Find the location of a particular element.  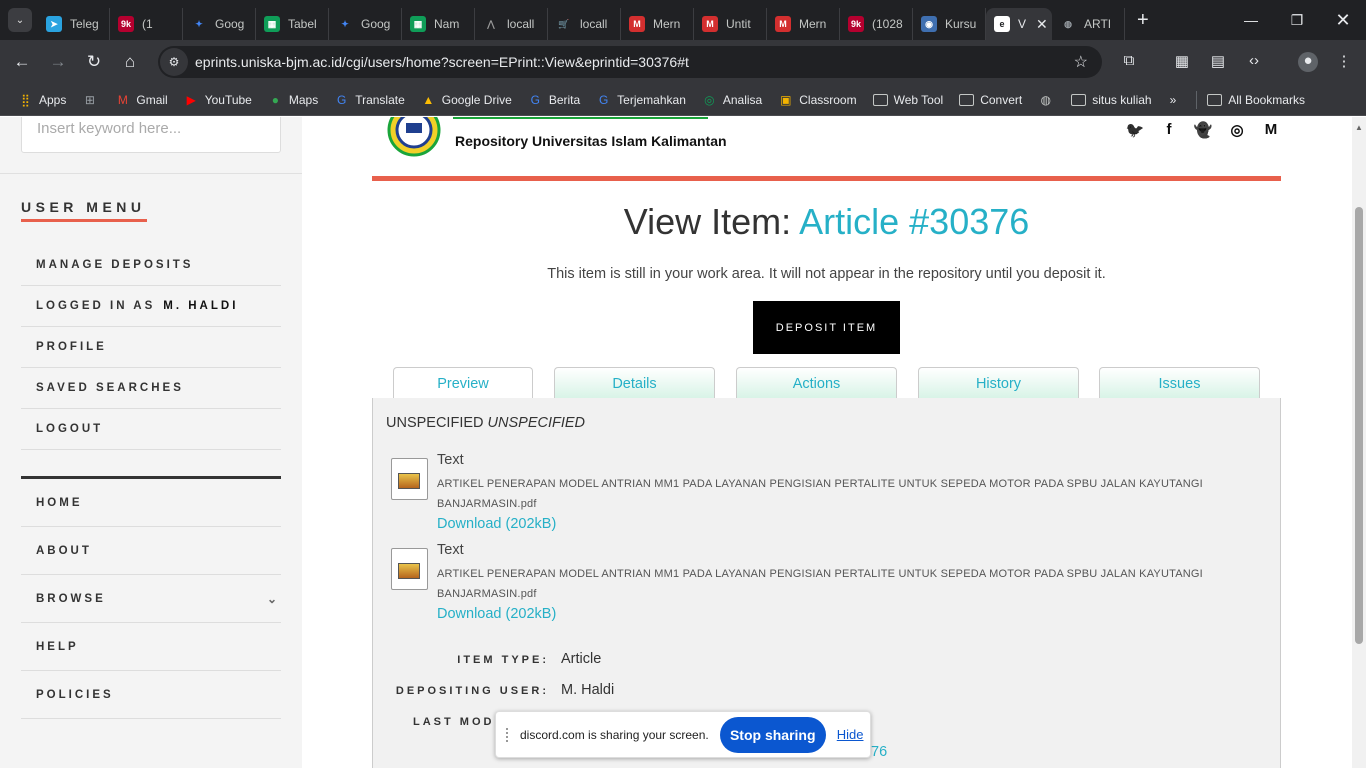

facebook-icon: f is located at coordinates (1169, 130).